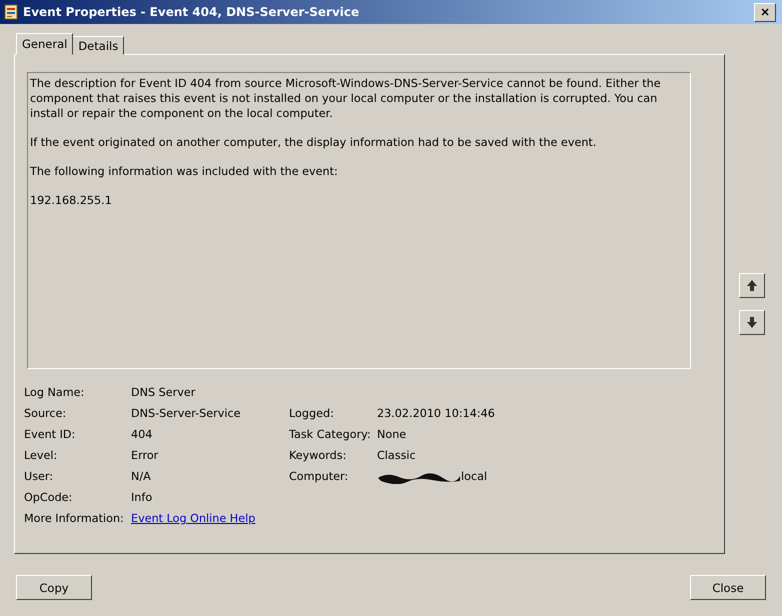 This screenshot has width=782, height=616. I want to click on field-label: Source:, so click(46, 413).